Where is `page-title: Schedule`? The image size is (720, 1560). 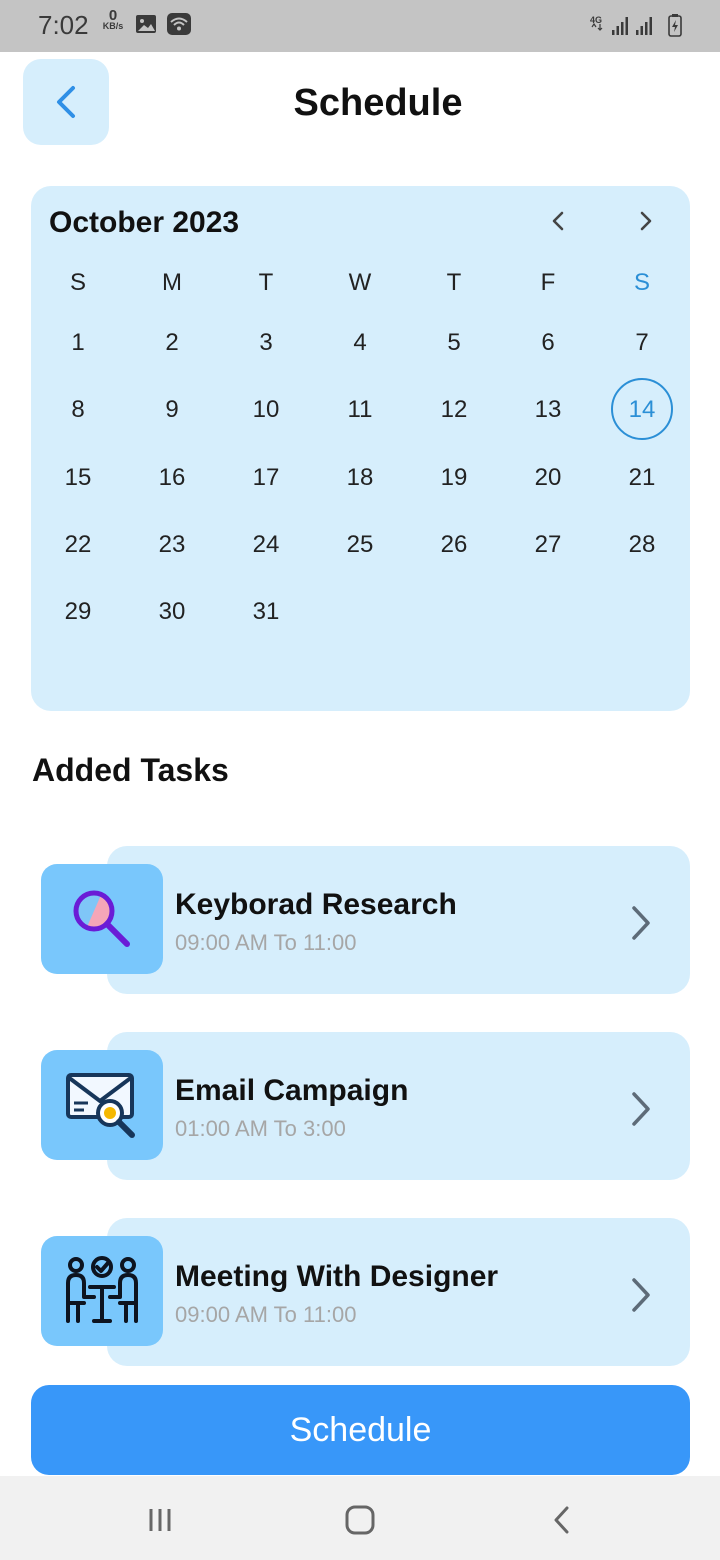
page-title: Schedule is located at coordinates (378, 103).